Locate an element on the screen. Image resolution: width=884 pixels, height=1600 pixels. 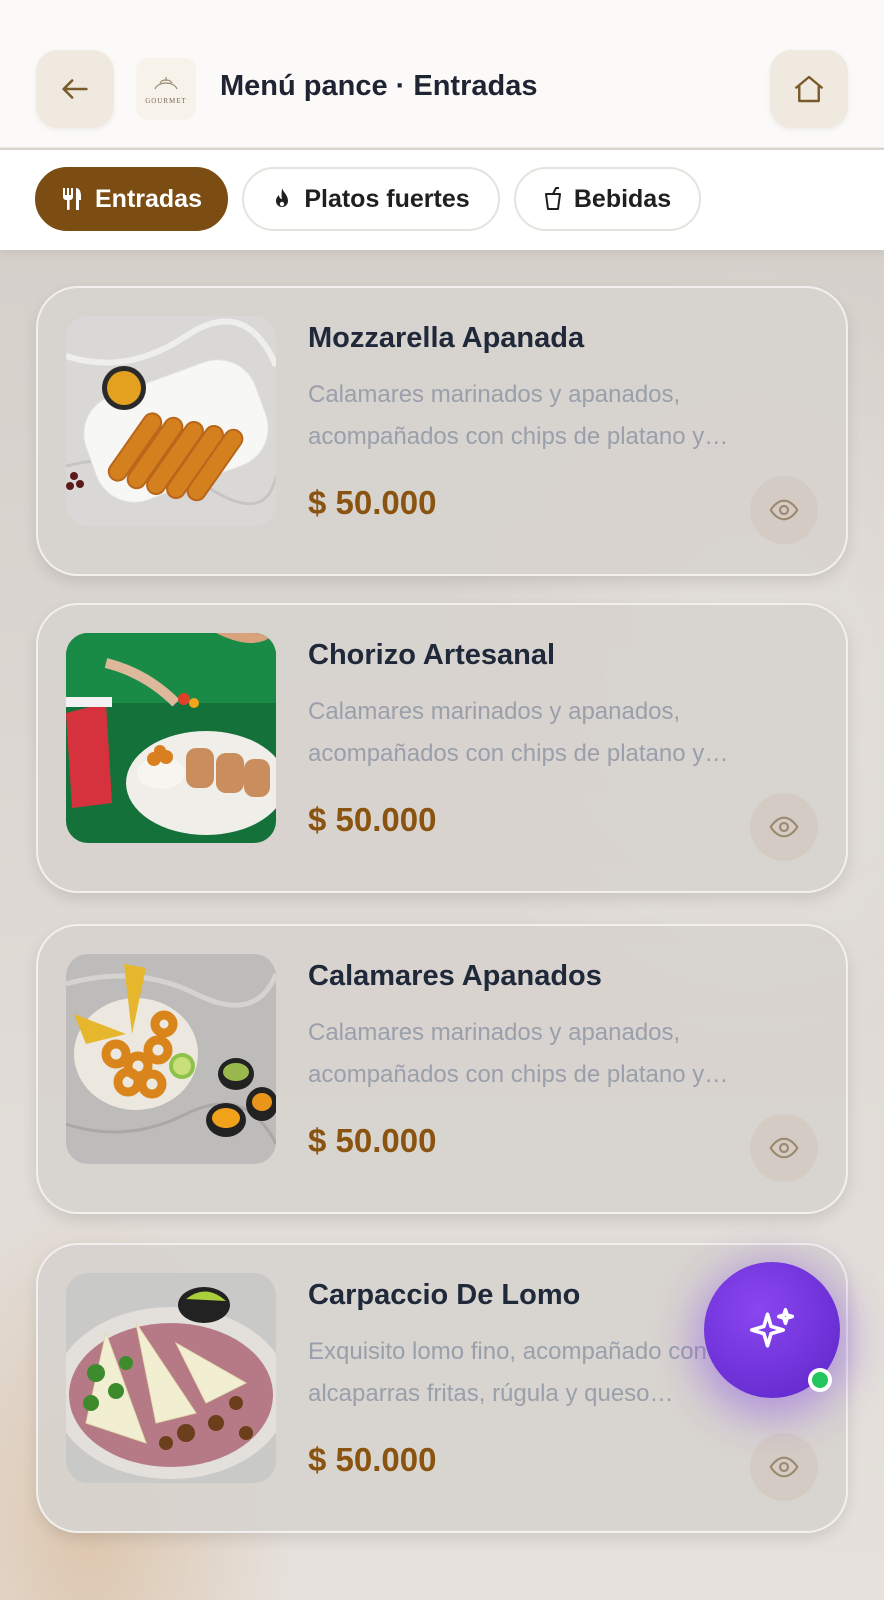
food-photo-carpaccio is located at coordinates (171, 1378).